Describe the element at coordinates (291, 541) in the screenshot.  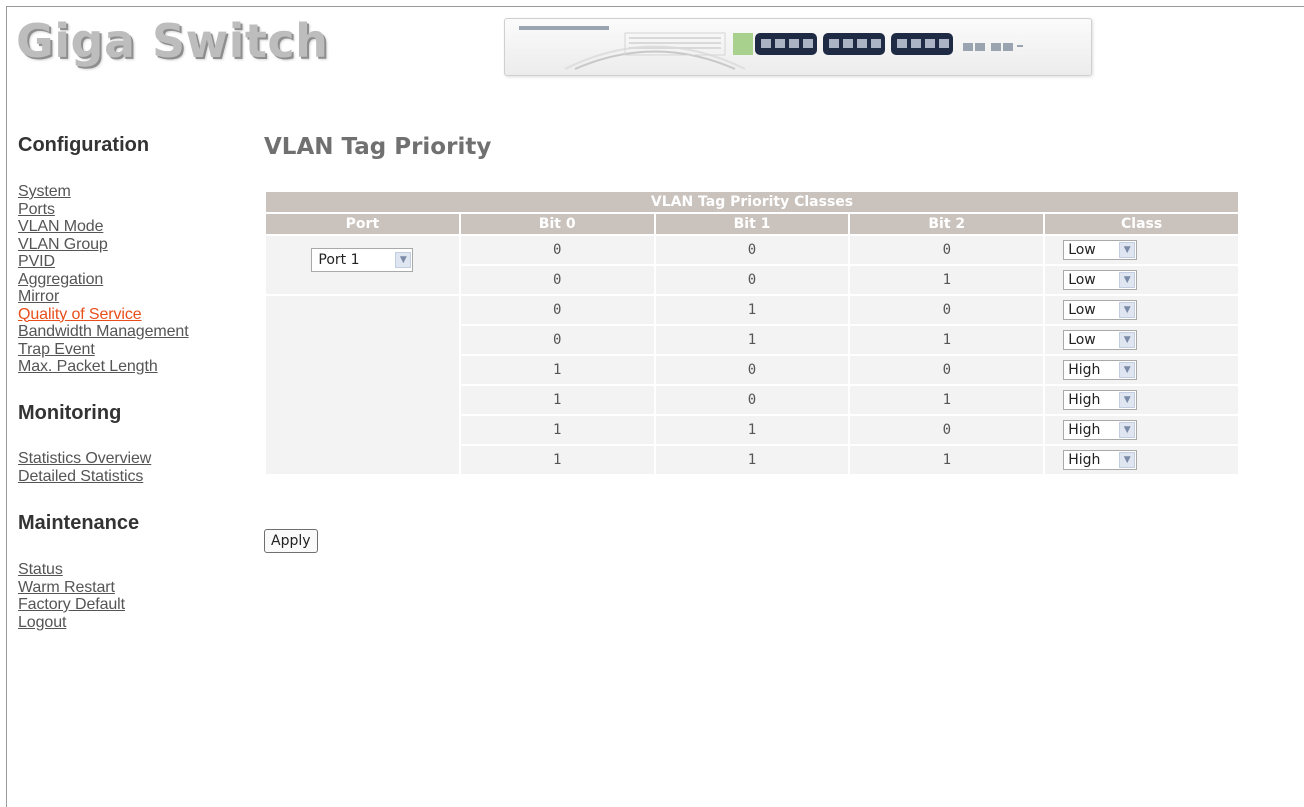
I see `apply-button: Apply` at that location.